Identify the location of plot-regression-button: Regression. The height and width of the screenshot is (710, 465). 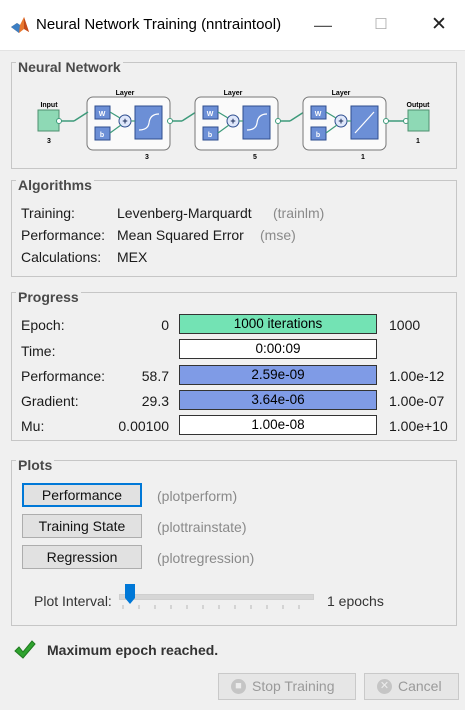
(82, 557).